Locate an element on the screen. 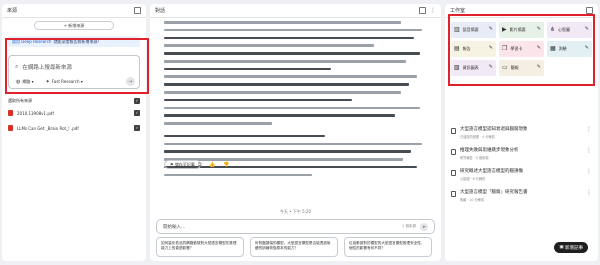 The height and width of the screenshot is (265, 600). note-meta: 心智圖 · 6 分鐘前 is located at coordinates (473, 179).